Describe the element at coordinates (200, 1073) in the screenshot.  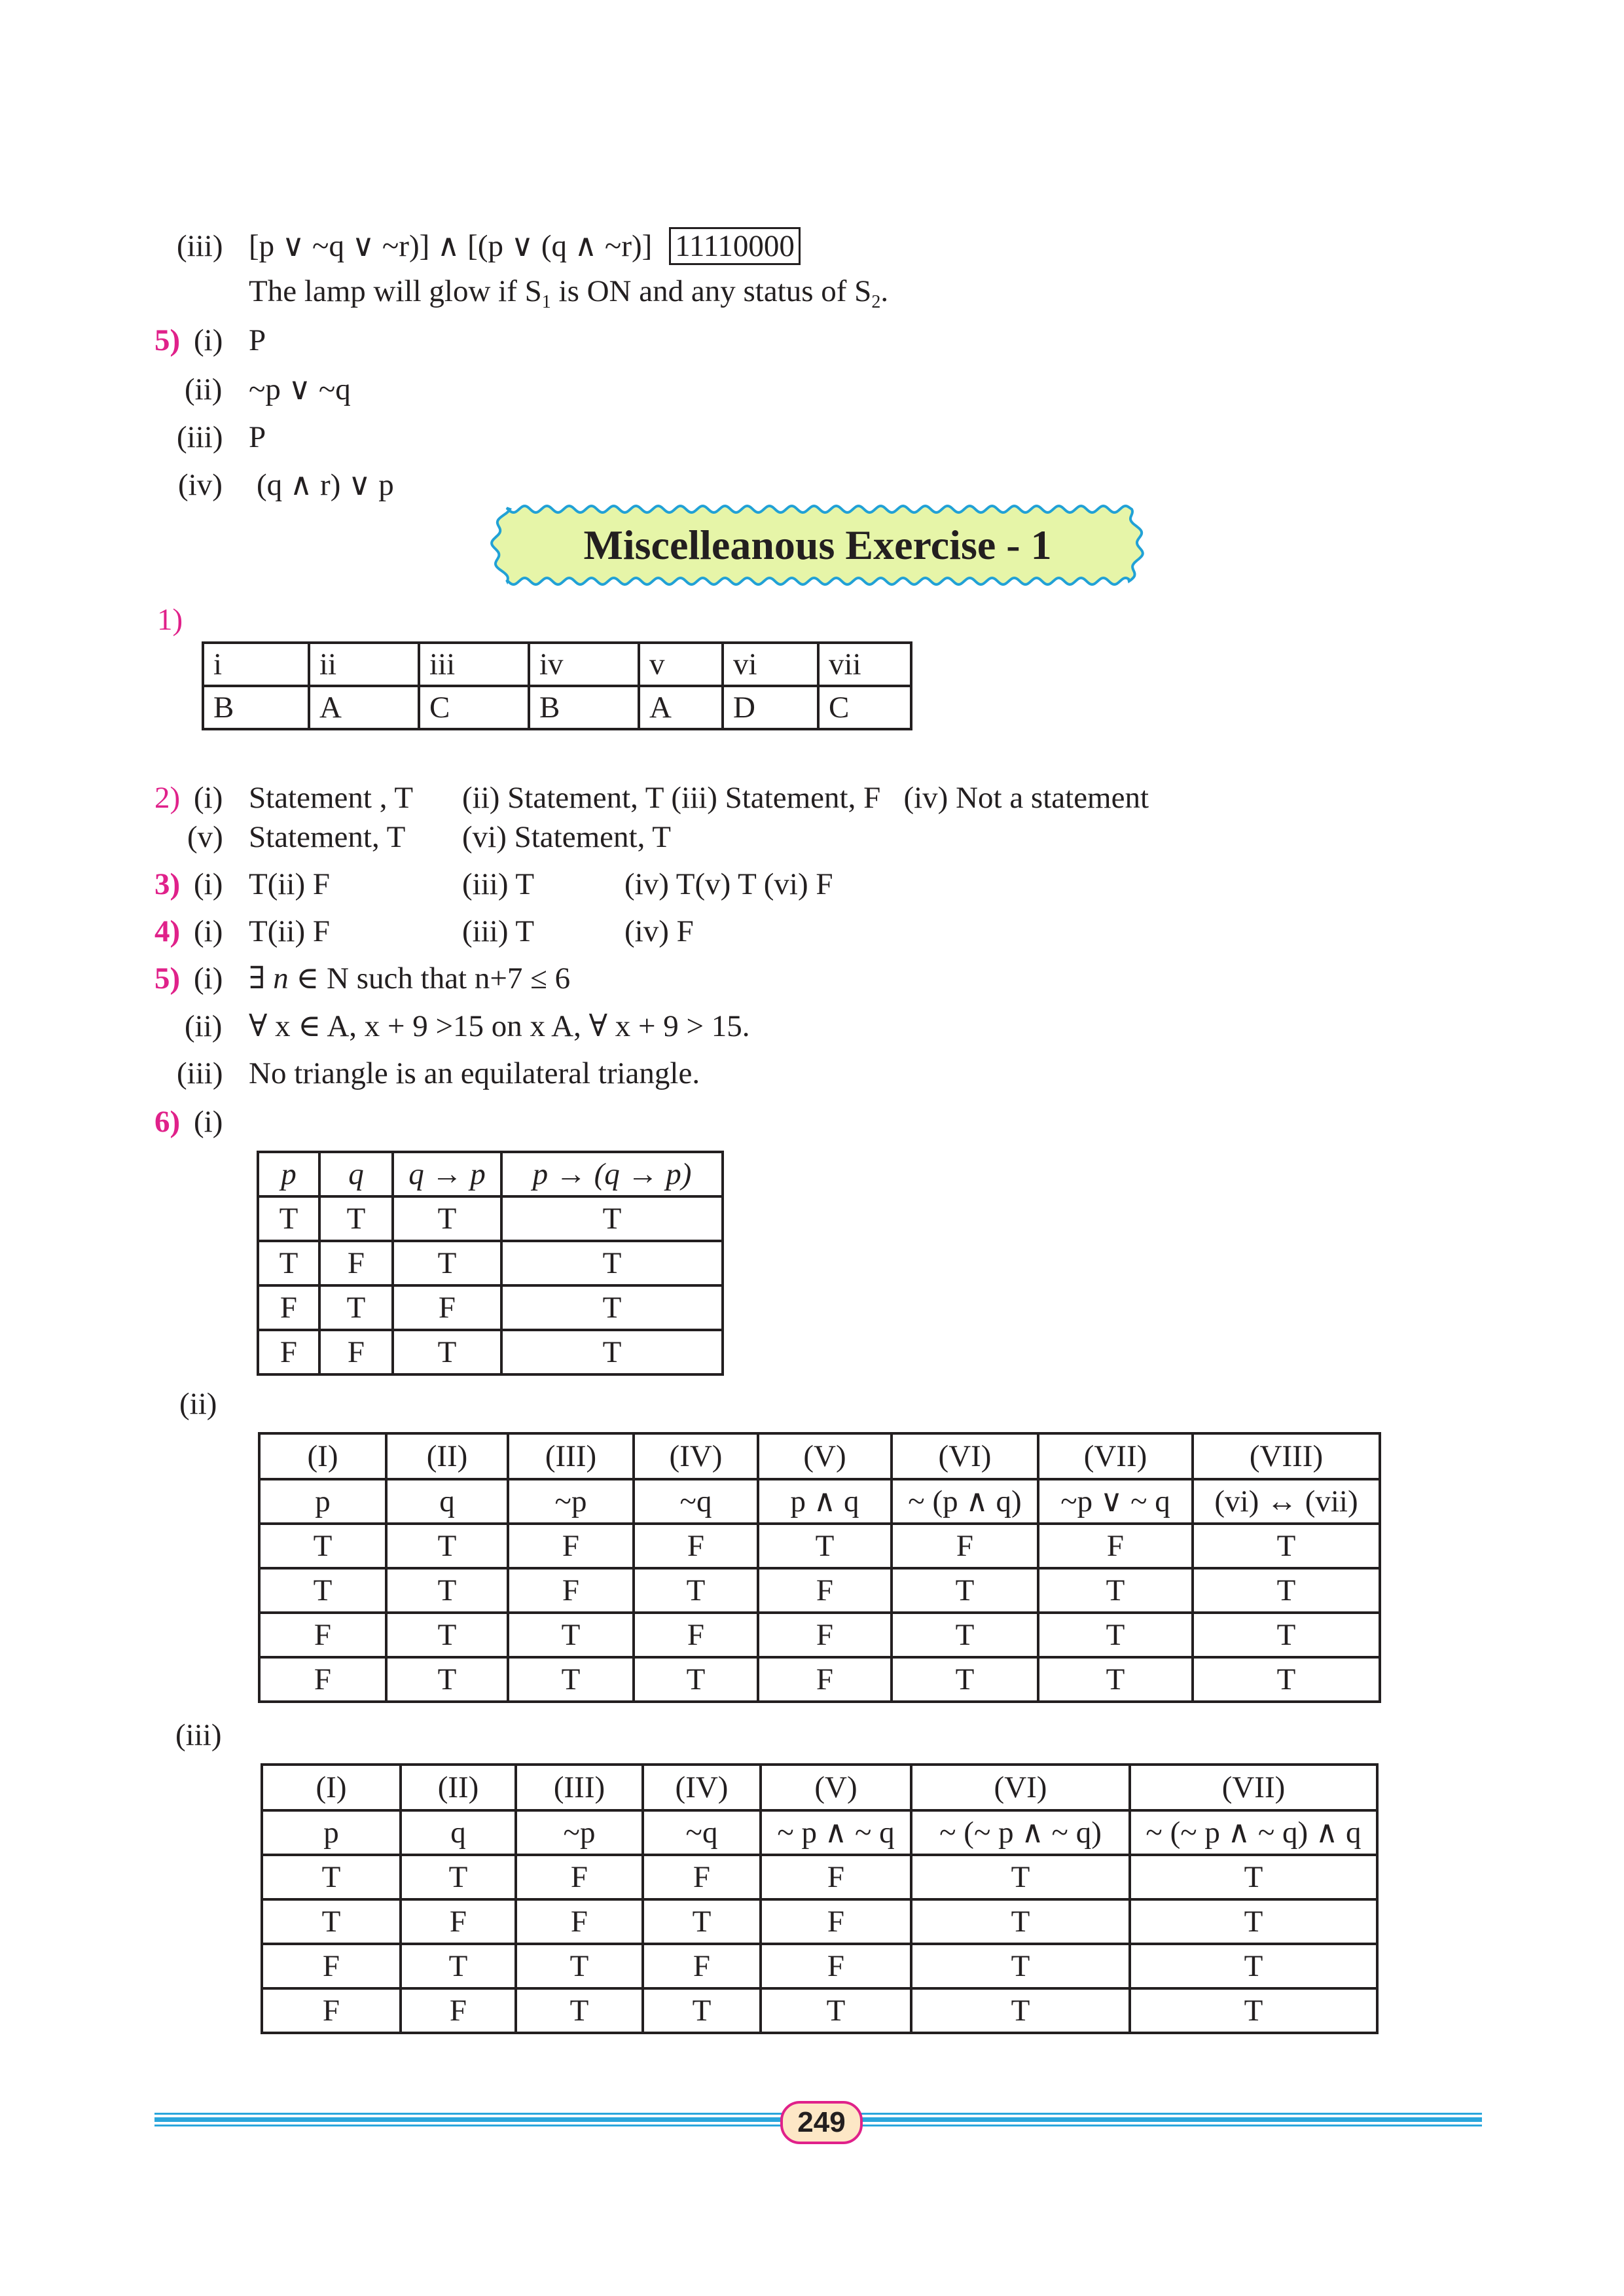
I see `q5b-iii-label: (iii)` at that location.